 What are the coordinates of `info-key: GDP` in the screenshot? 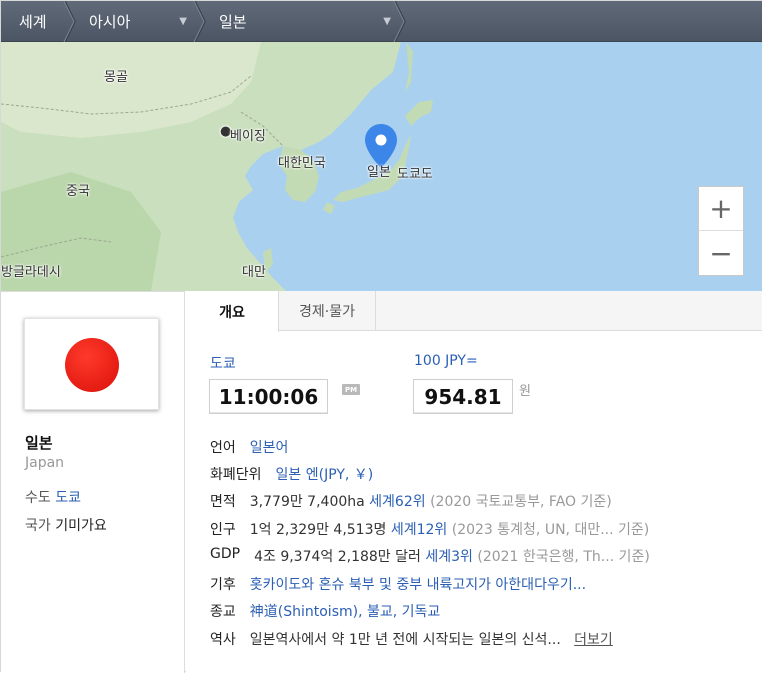 It's located at (225, 554).